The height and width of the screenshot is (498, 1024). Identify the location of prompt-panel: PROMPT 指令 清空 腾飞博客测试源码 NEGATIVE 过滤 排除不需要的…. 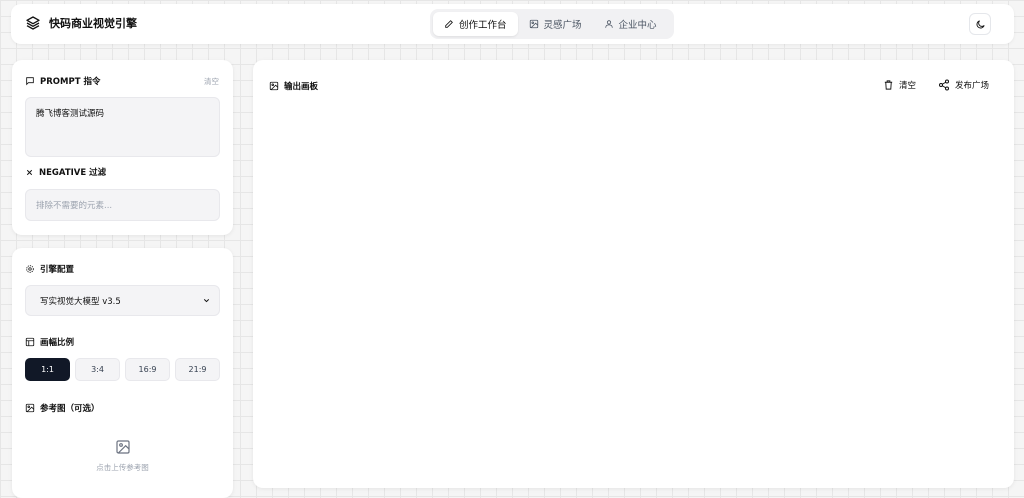
(122, 147).